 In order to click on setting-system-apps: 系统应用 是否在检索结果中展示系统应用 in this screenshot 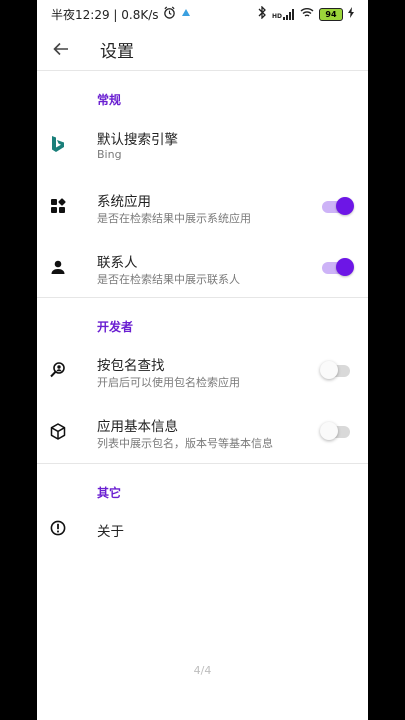, I will do `click(202, 206)`.